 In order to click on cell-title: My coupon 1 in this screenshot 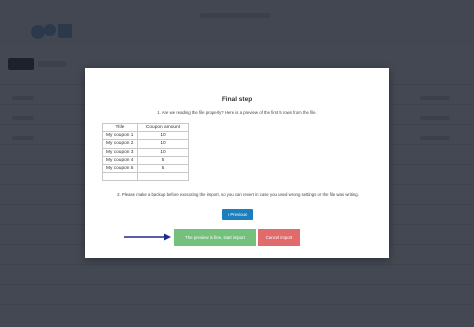, I will do `click(120, 136)`.